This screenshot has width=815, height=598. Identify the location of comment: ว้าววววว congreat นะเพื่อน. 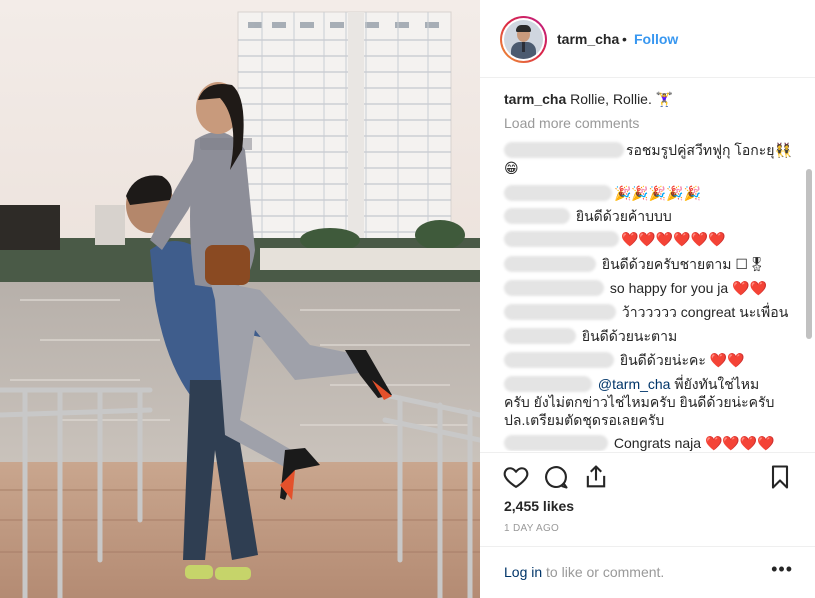
(646, 312).